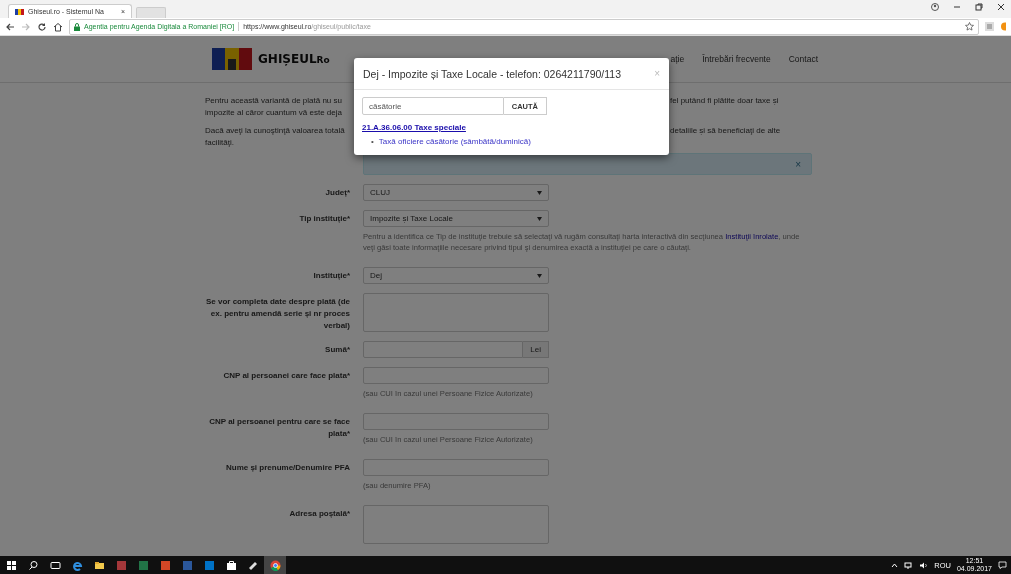 The width and height of the screenshot is (1011, 574). Describe the element at coordinates (798, 164) in the screenshot. I see `alert-close-button: ×` at that location.